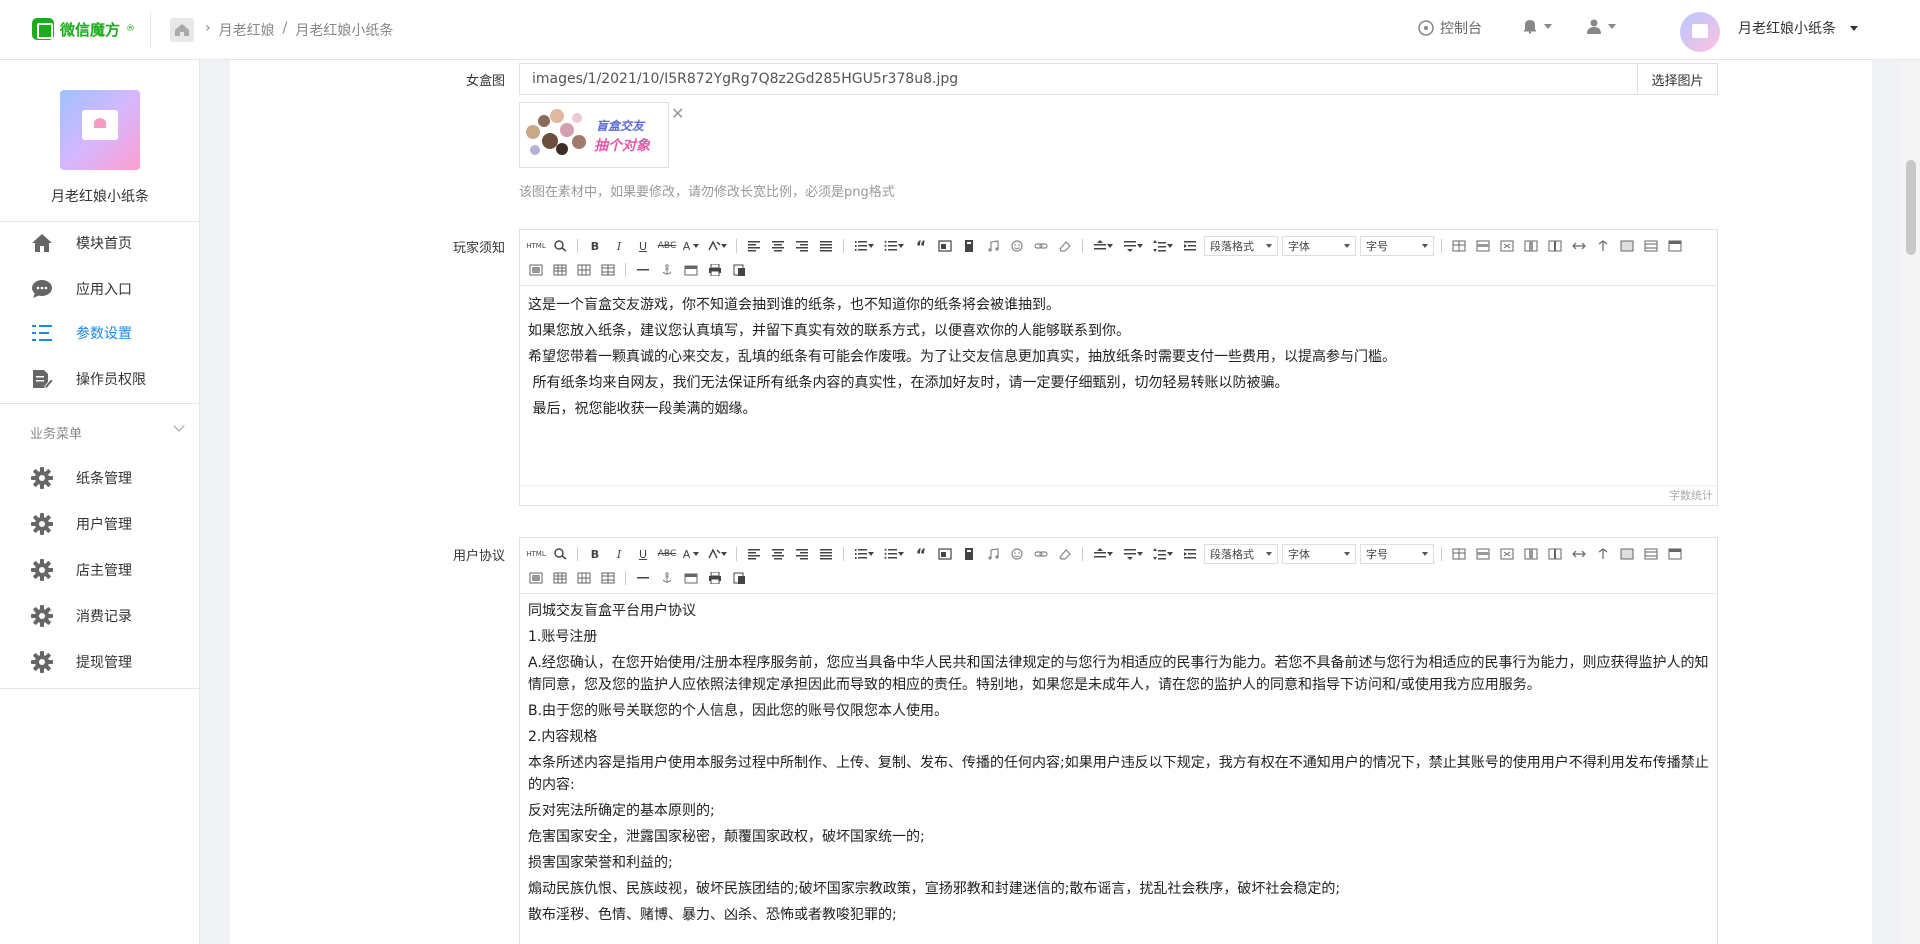  Describe the element at coordinates (1041, 554) in the screenshot. I see `link-icon` at that location.